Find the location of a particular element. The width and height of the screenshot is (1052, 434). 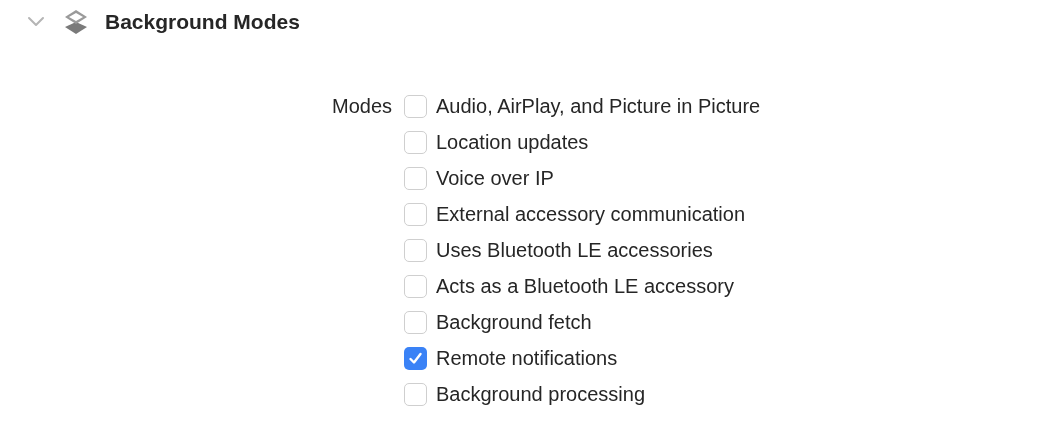

checkbox-label: Background processing is located at coordinates (540, 394).